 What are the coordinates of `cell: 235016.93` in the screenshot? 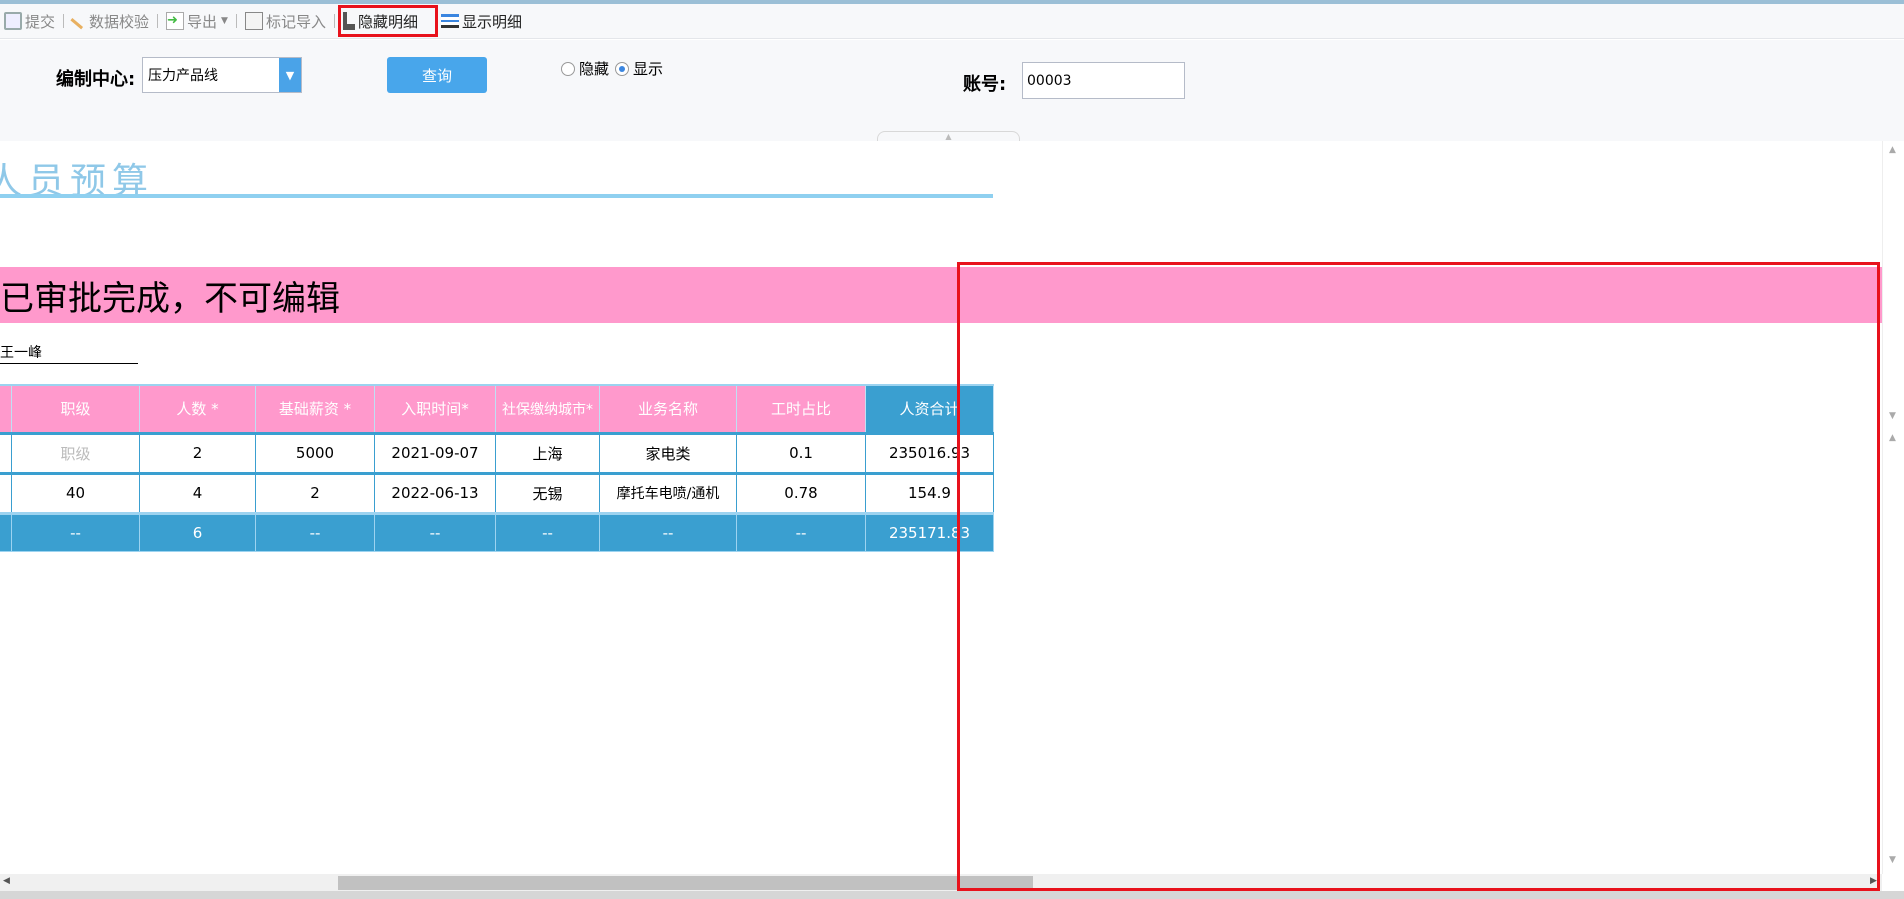 It's located at (929, 452).